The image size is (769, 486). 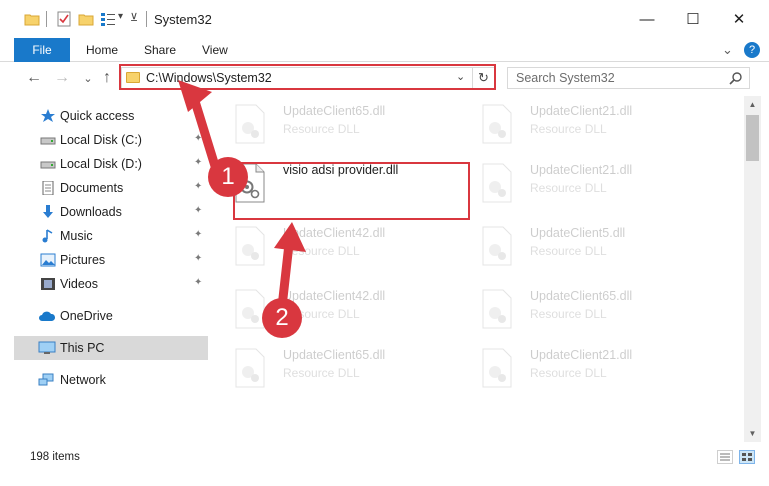 What do you see at coordinates (578, 249) in the screenshot?
I see `file-item: UpdateClient5.dll Resource DLL` at bounding box center [578, 249].